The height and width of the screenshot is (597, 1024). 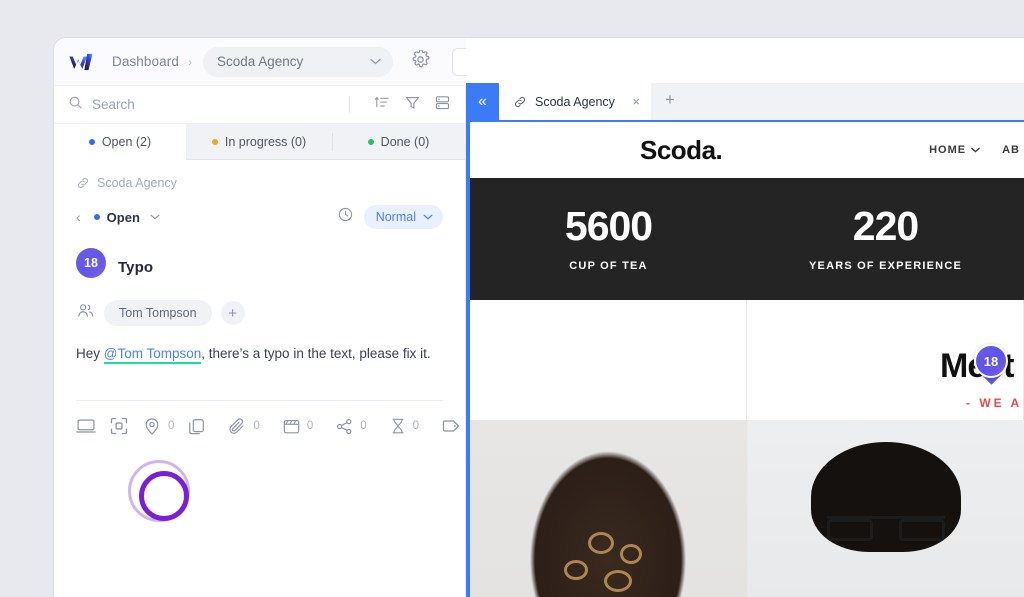 What do you see at coordinates (1011, 150) in the screenshot?
I see `website-menu-item-about: AB` at bounding box center [1011, 150].